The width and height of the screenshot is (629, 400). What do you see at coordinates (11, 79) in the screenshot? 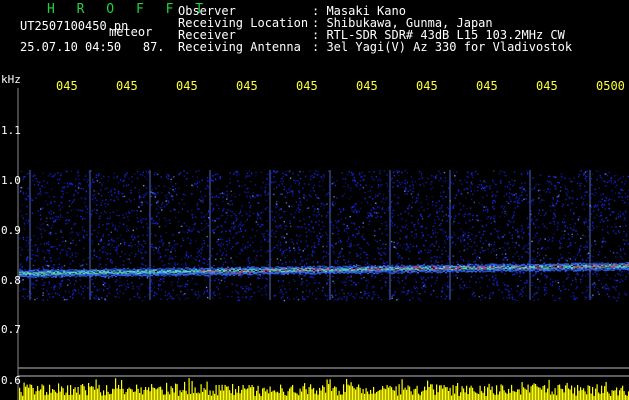
I see `frequency-unit-label: kHz` at bounding box center [11, 79].